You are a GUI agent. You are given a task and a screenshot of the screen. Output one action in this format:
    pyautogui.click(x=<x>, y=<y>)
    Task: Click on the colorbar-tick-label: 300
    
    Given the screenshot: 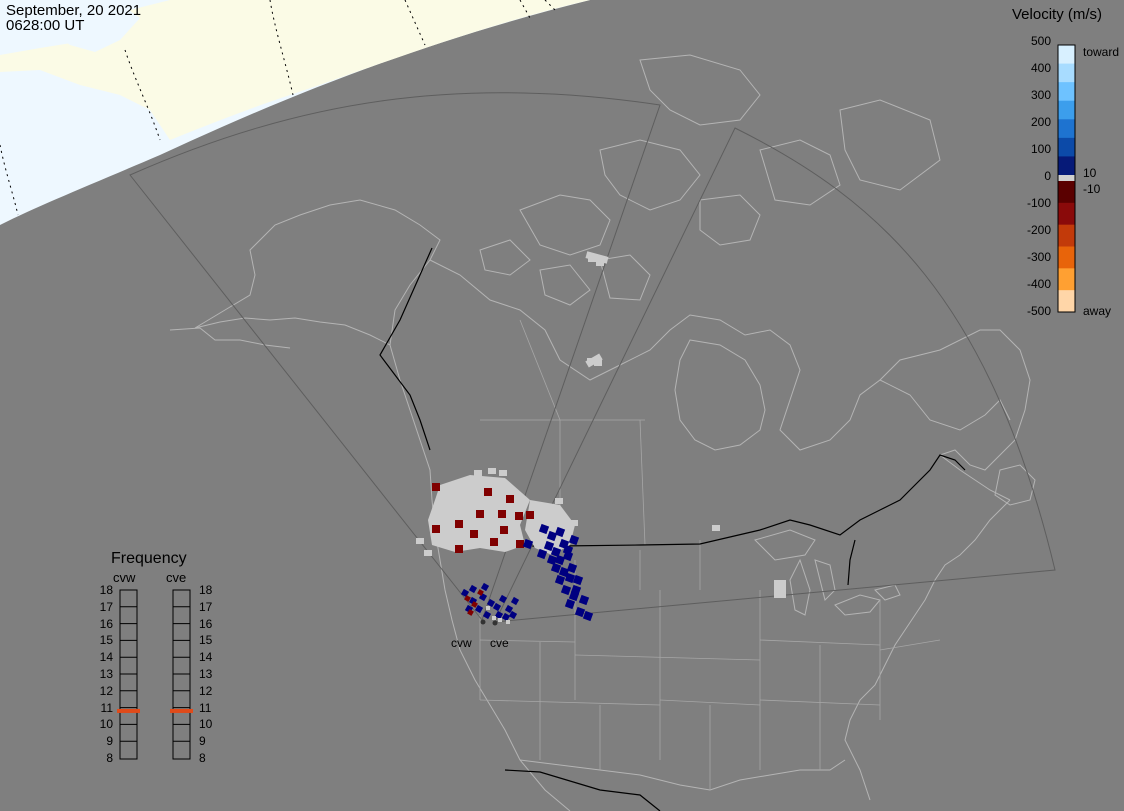 What is the action you would take?
    pyautogui.click(x=1040, y=95)
    